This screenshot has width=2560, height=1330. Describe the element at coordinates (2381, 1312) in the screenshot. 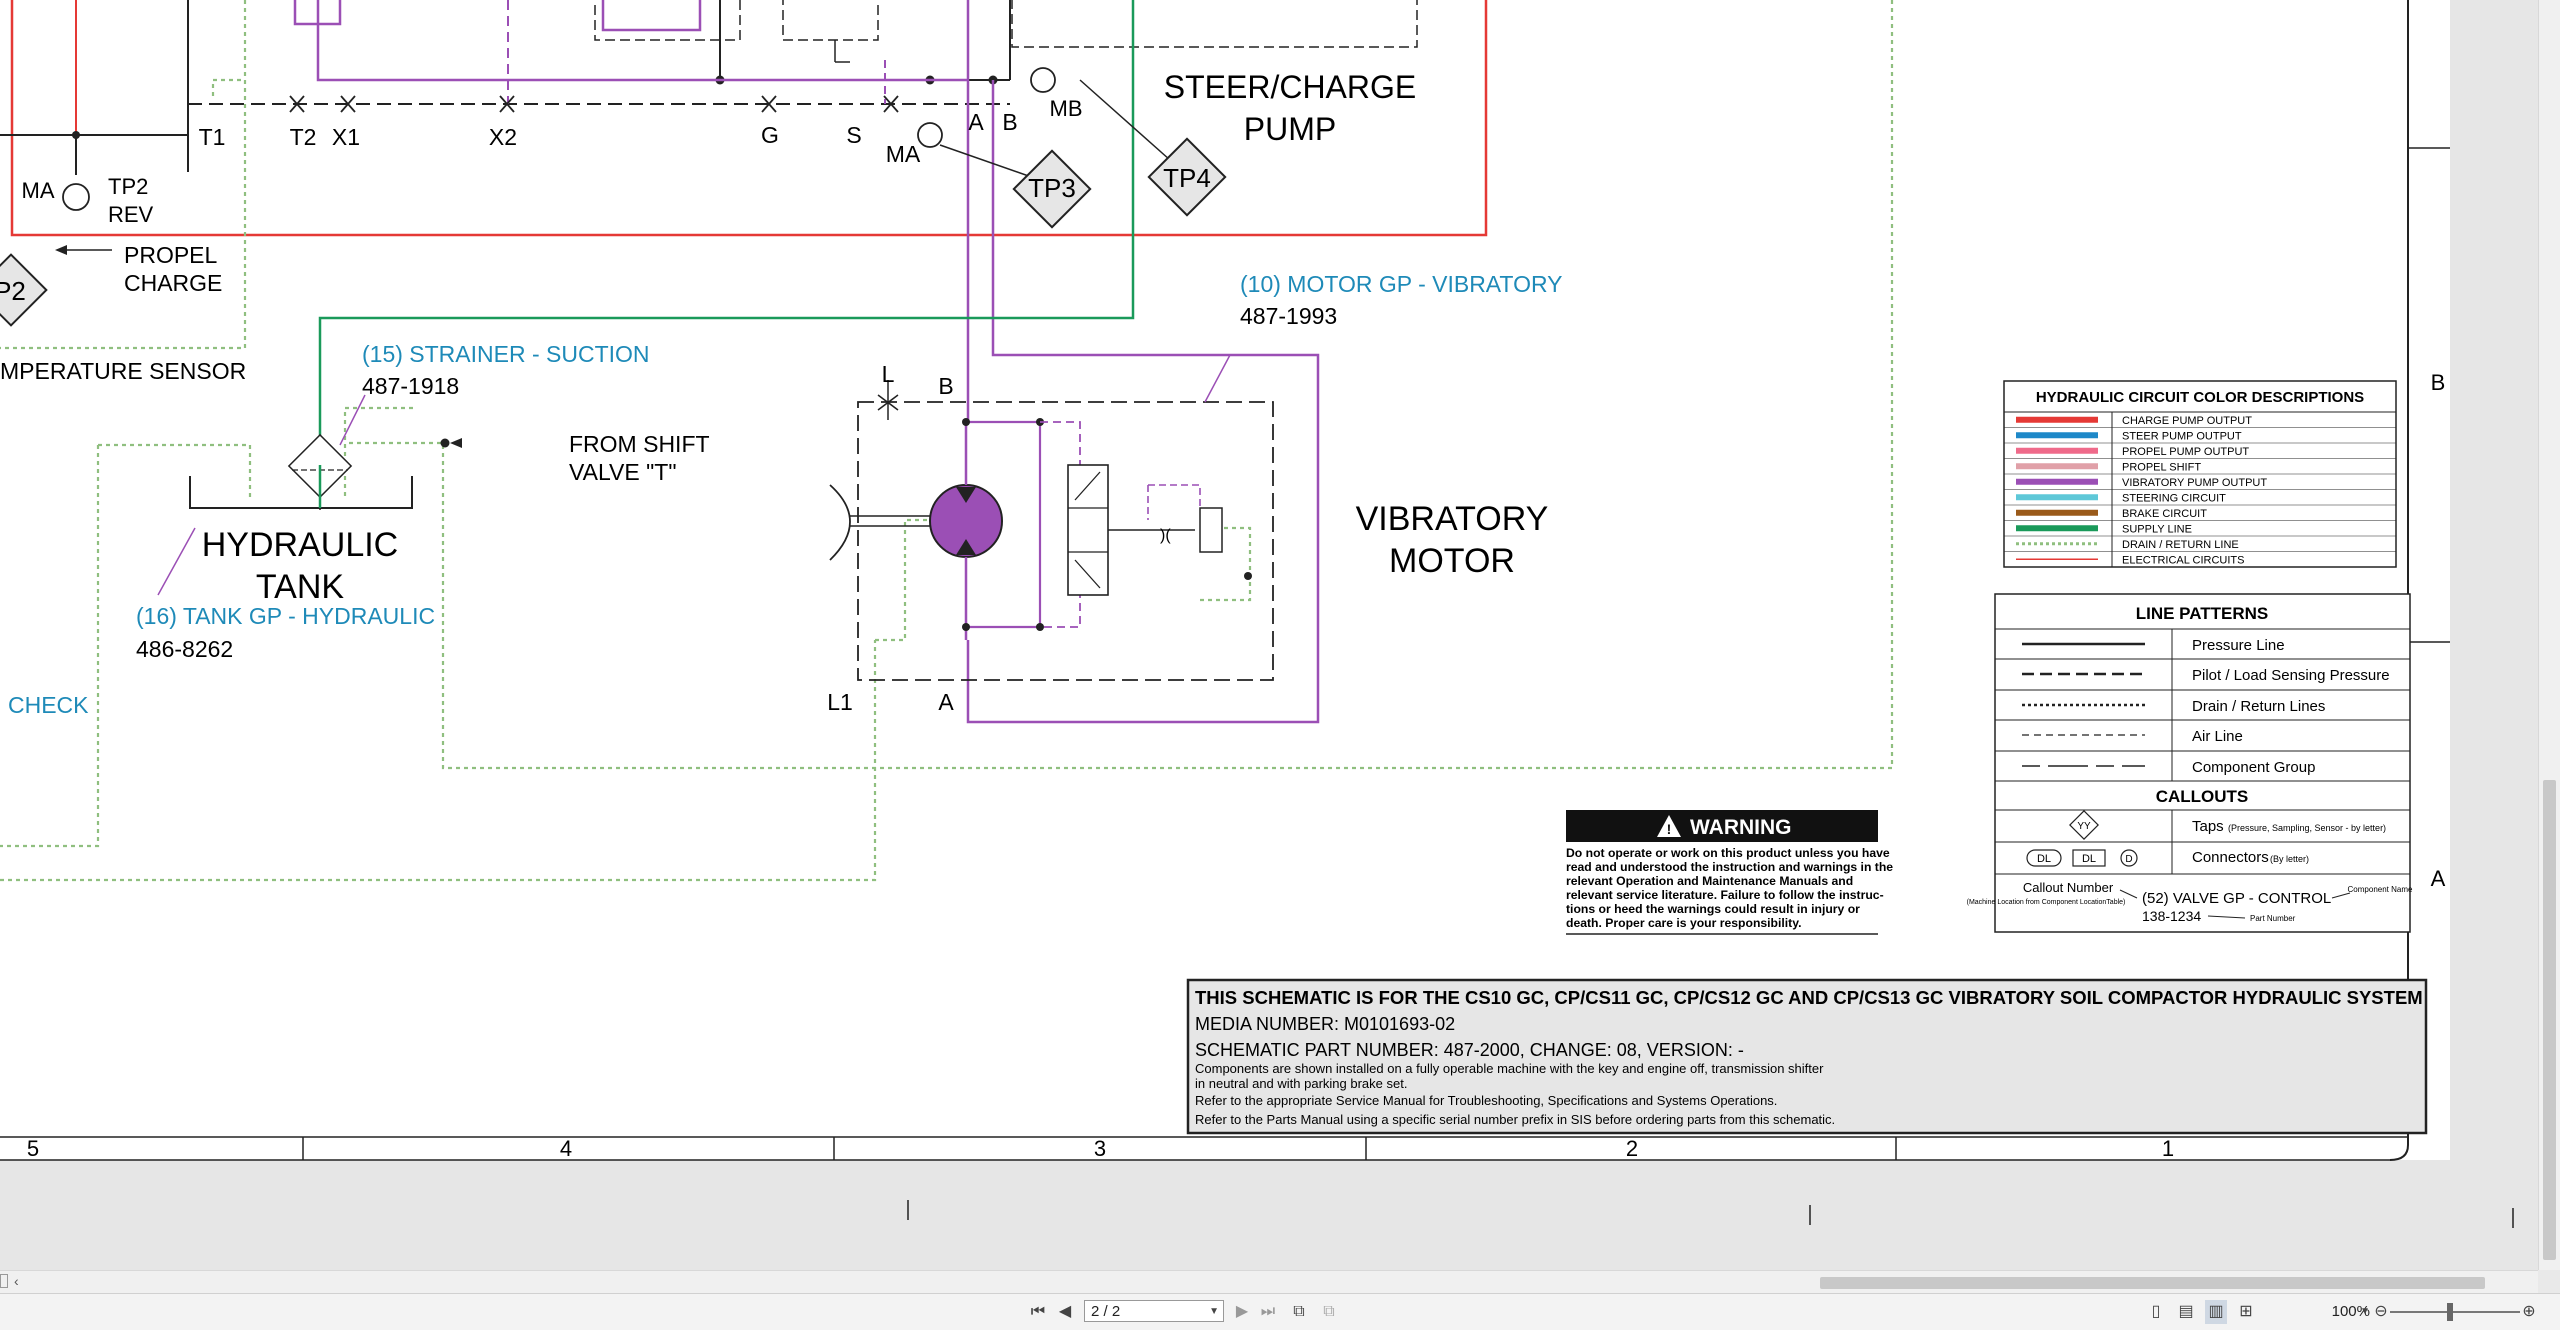

I see `zoom-out-icon: ⊖` at that location.